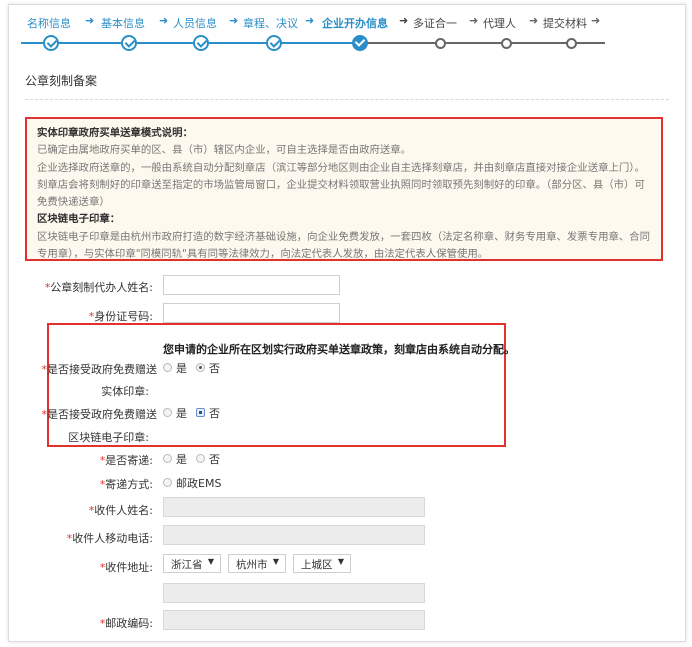 The width and height of the screenshot is (692, 647). Describe the element at coordinates (200, 458) in the screenshot. I see `mail-no-radio` at that location.